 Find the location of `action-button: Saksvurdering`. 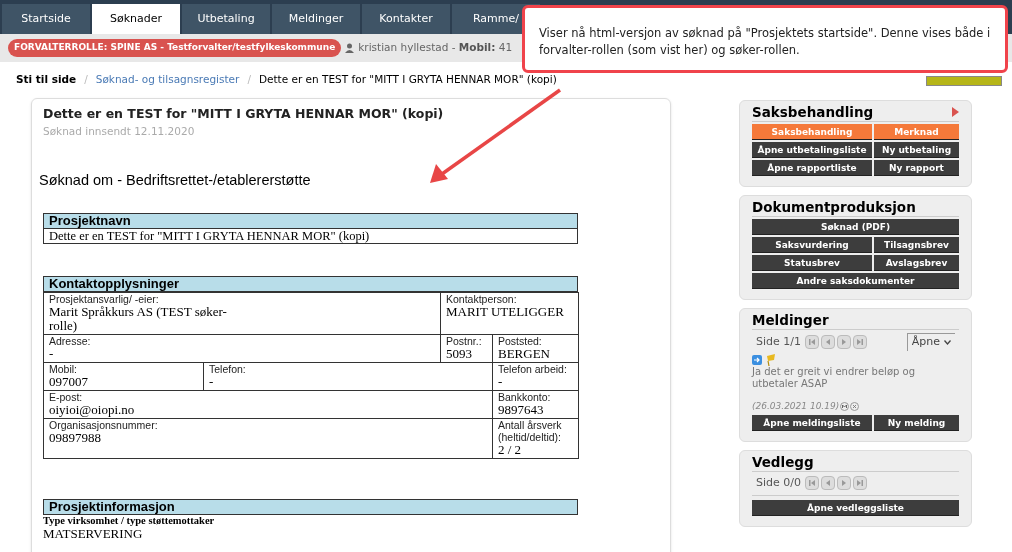

action-button: Saksvurdering is located at coordinates (812, 245).